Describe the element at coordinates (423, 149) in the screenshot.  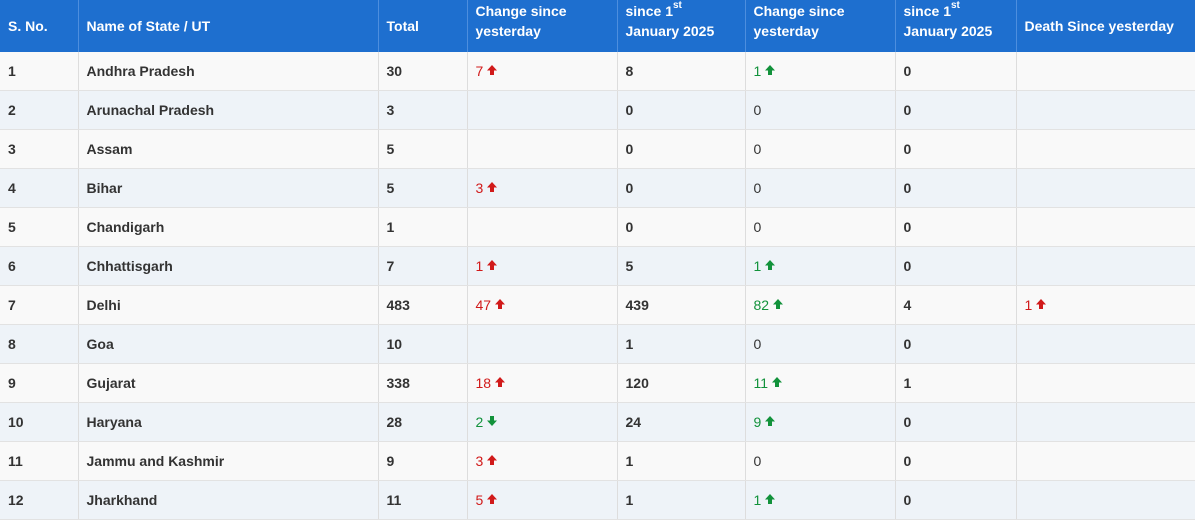
I see `cell-total: 5` at that location.